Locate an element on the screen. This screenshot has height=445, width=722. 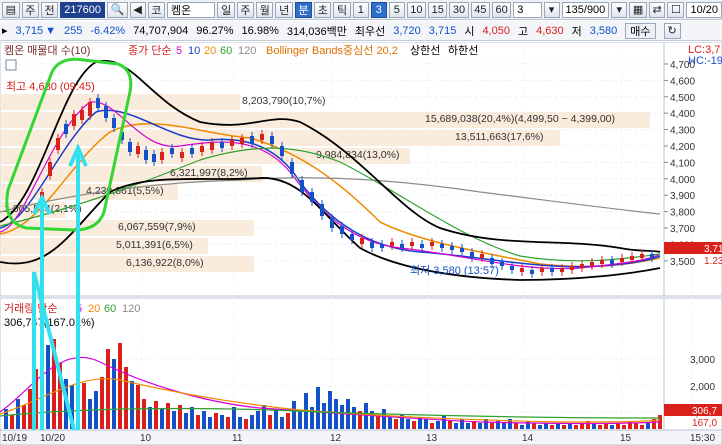
period-second: 초 is located at coordinates (323, 9).